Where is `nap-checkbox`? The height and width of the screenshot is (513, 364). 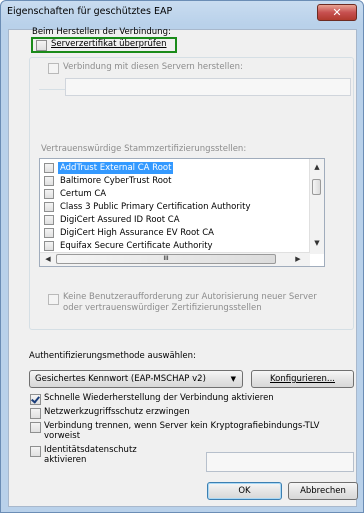 nap-checkbox is located at coordinates (35, 413).